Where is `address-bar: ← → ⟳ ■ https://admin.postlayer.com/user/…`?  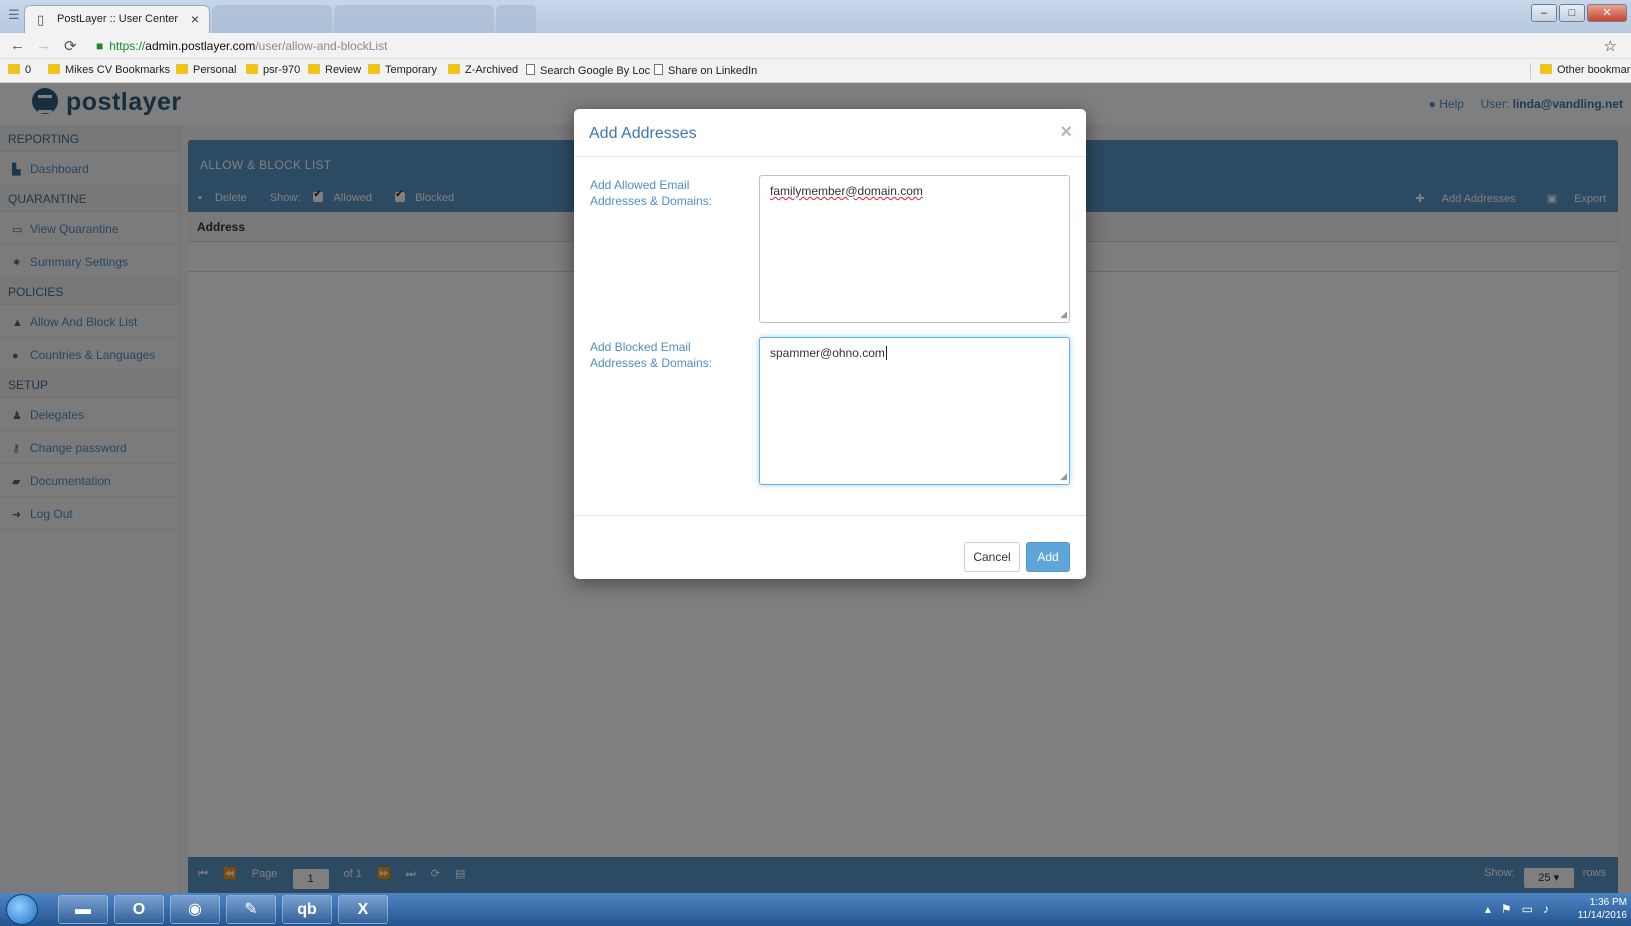 address-bar: ← → ⟳ ■ https://admin.postlayer.com/user/… is located at coordinates (815, 46).